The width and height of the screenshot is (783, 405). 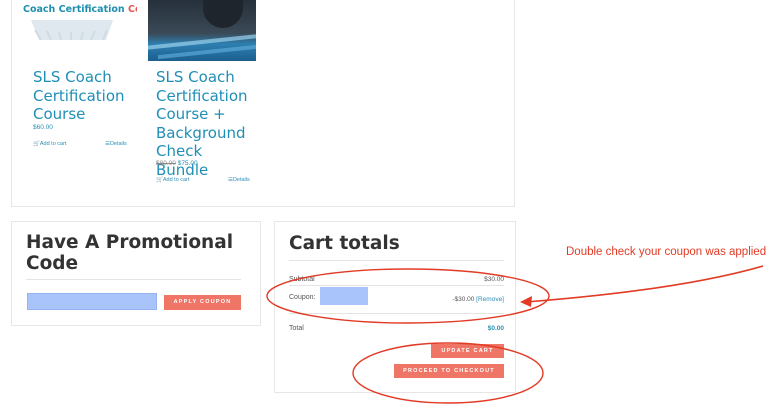 I want to click on checkout-circle-annotation, so click(x=448, y=373).